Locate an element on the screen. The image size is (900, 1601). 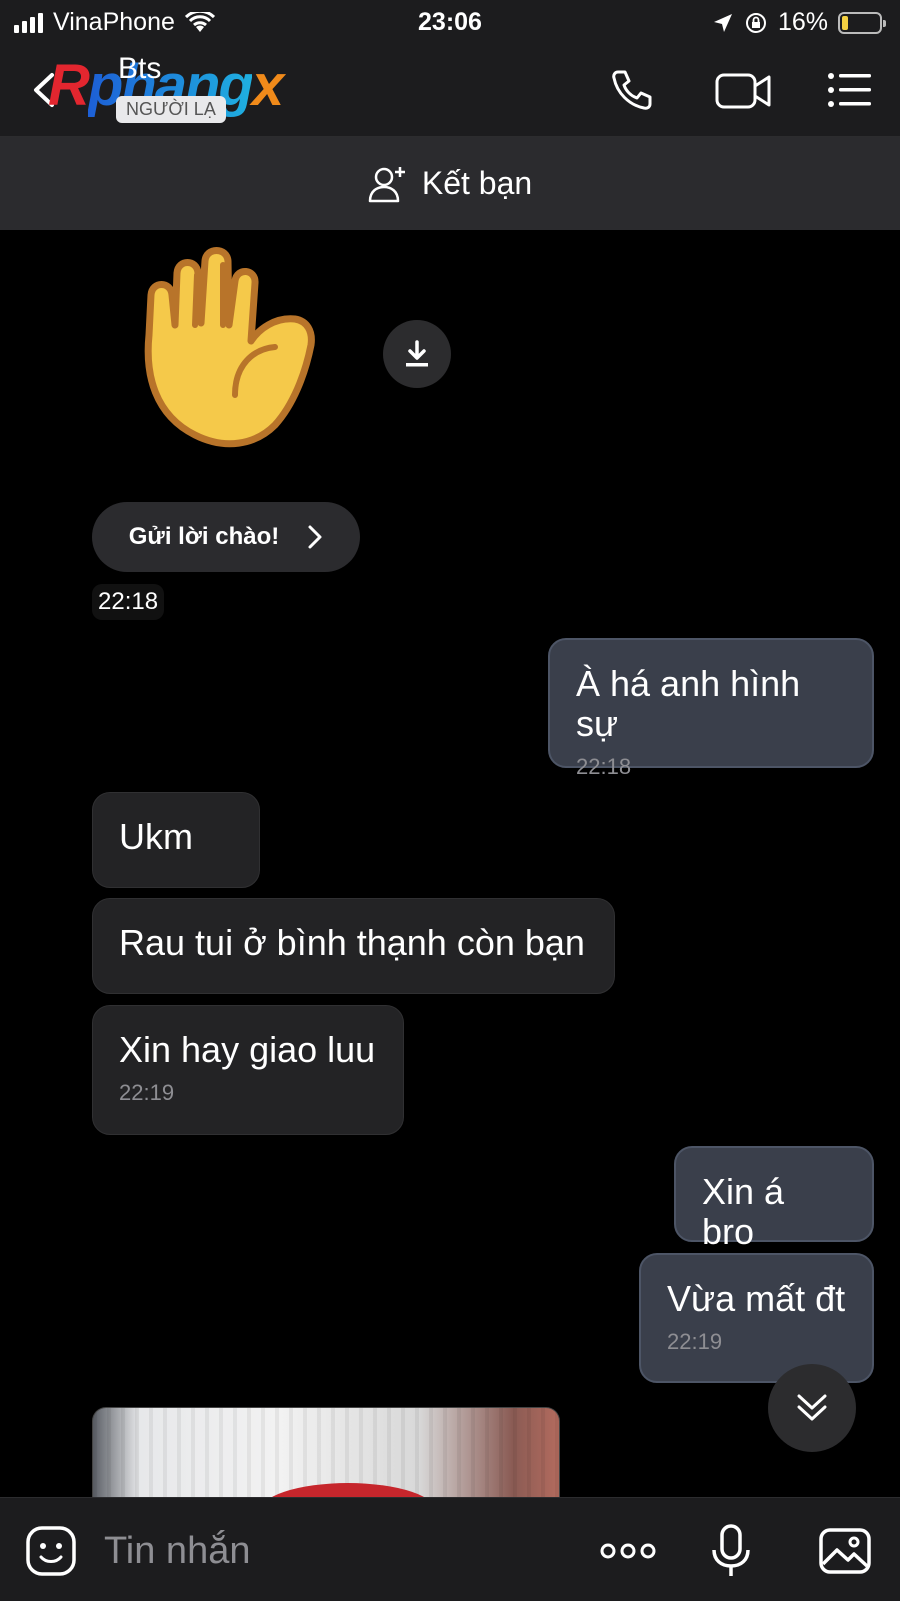
add-friend-button: Kết bạn is located at coordinates (450, 183).